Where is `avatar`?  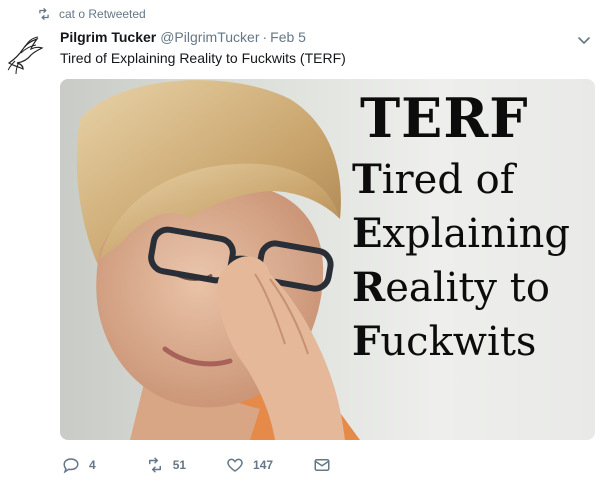
avatar is located at coordinates (25, 53).